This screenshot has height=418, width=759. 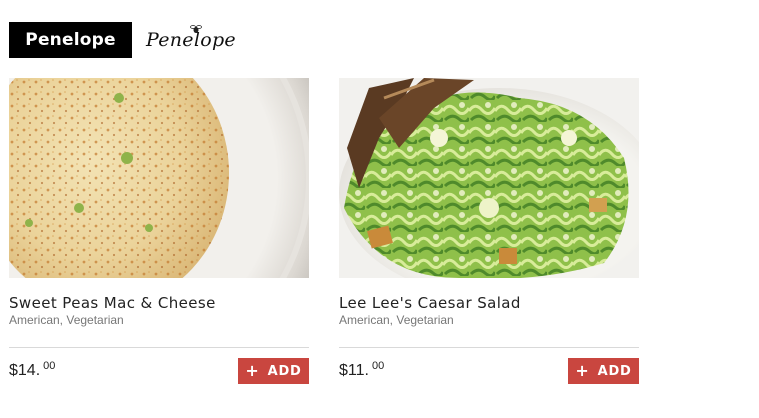 I want to click on menu-item-price: $14. 00, so click(x=32, y=370).